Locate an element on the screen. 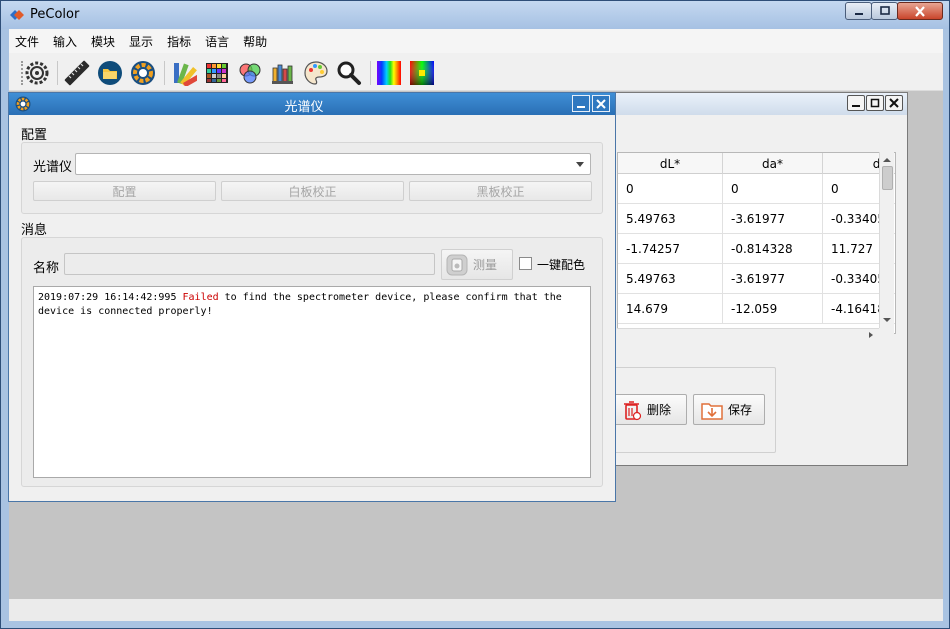 This screenshot has width=950, height=629. trash-icon is located at coordinates (633, 410).